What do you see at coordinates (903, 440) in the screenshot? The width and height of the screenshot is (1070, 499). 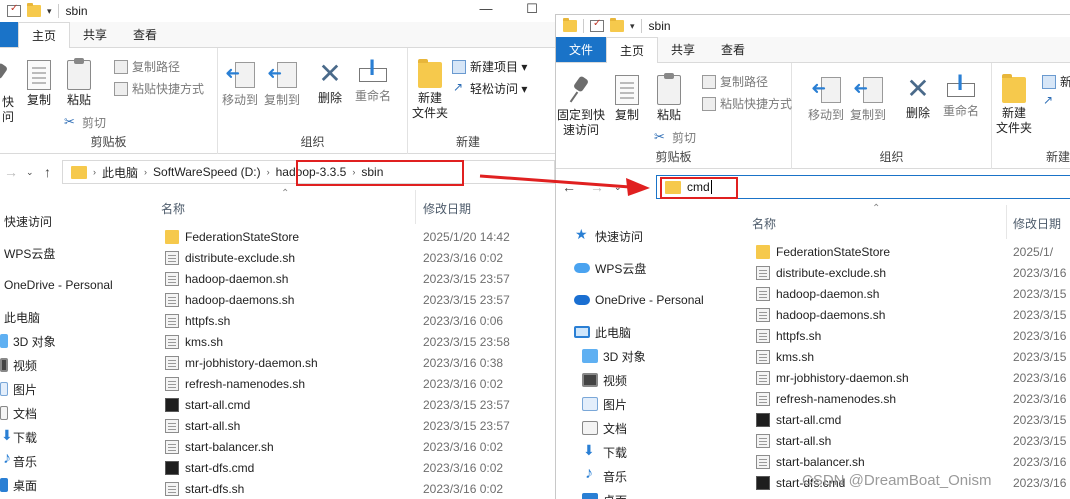 I see `file-row: start-all.sh 2023/3/15` at bounding box center [903, 440].